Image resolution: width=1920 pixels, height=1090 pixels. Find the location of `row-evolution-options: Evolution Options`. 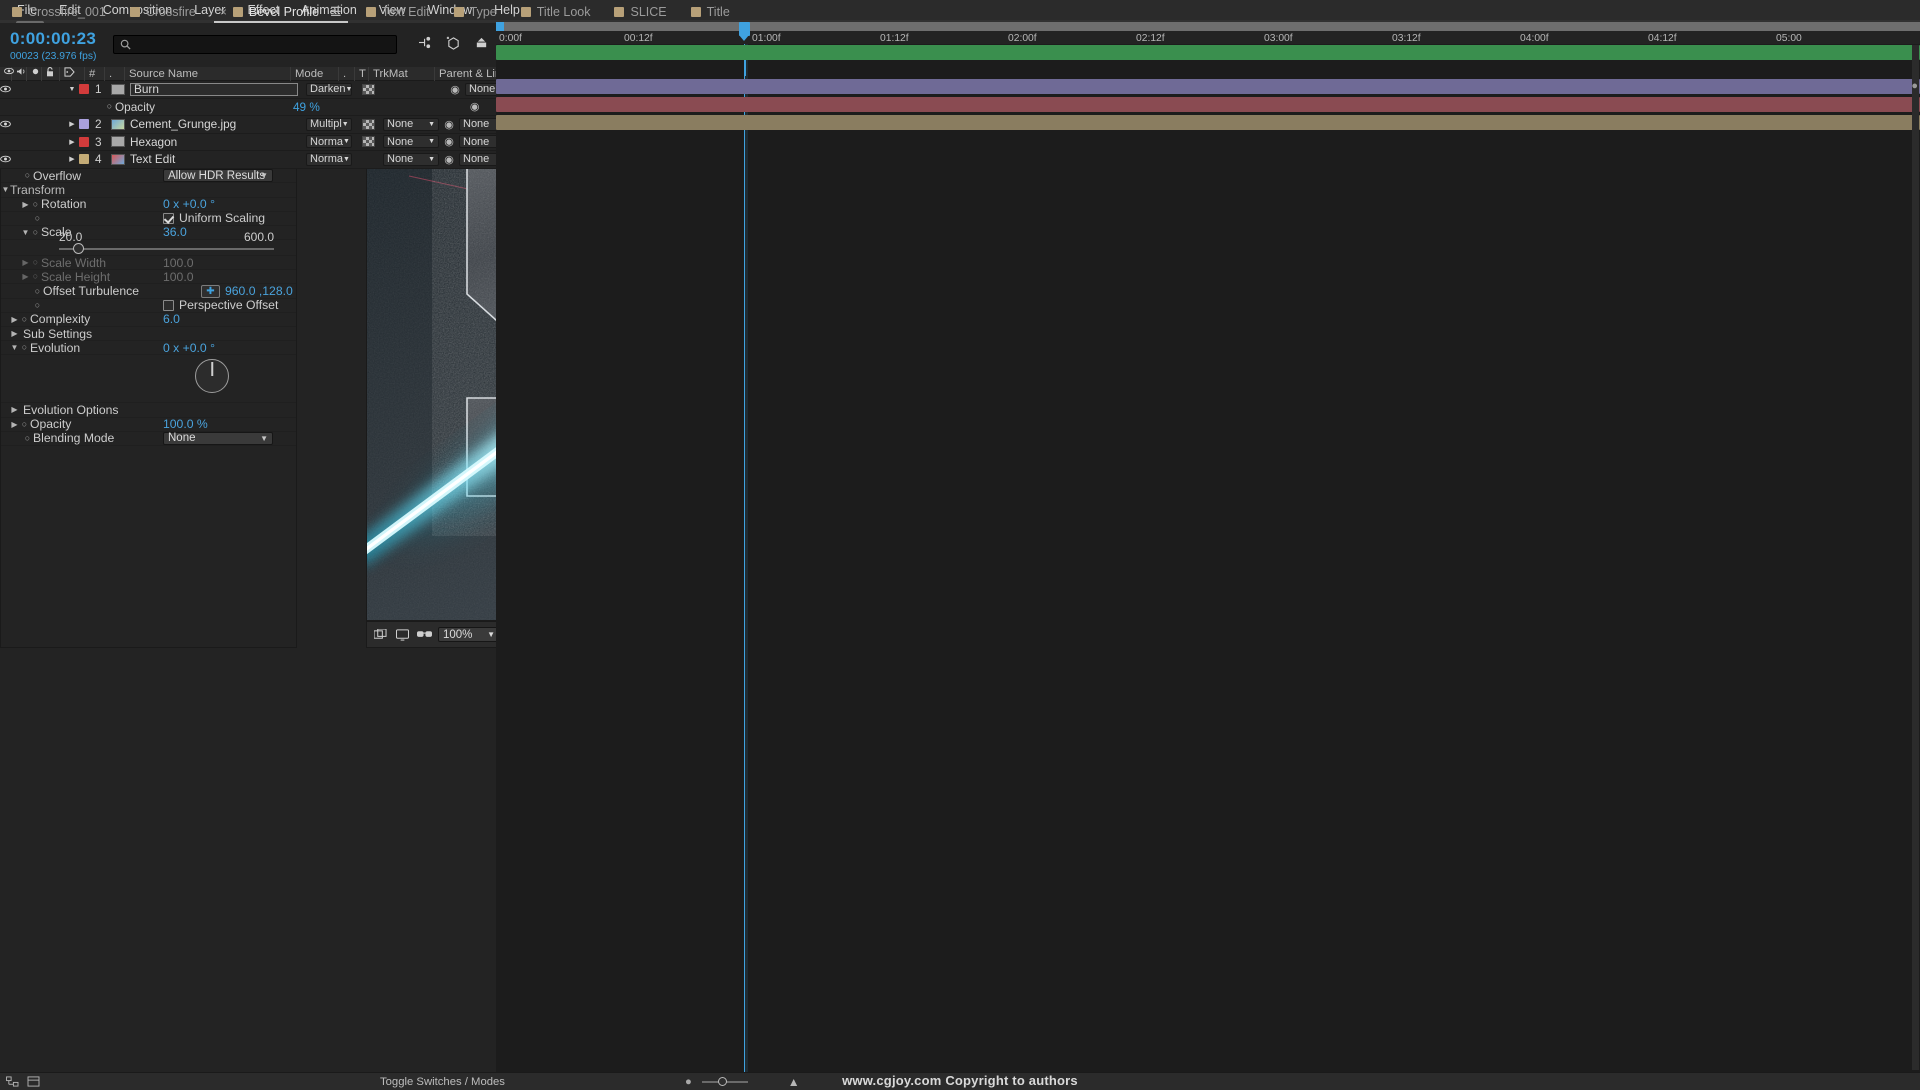

row-evolution-options: Evolution Options is located at coordinates (148, 410).